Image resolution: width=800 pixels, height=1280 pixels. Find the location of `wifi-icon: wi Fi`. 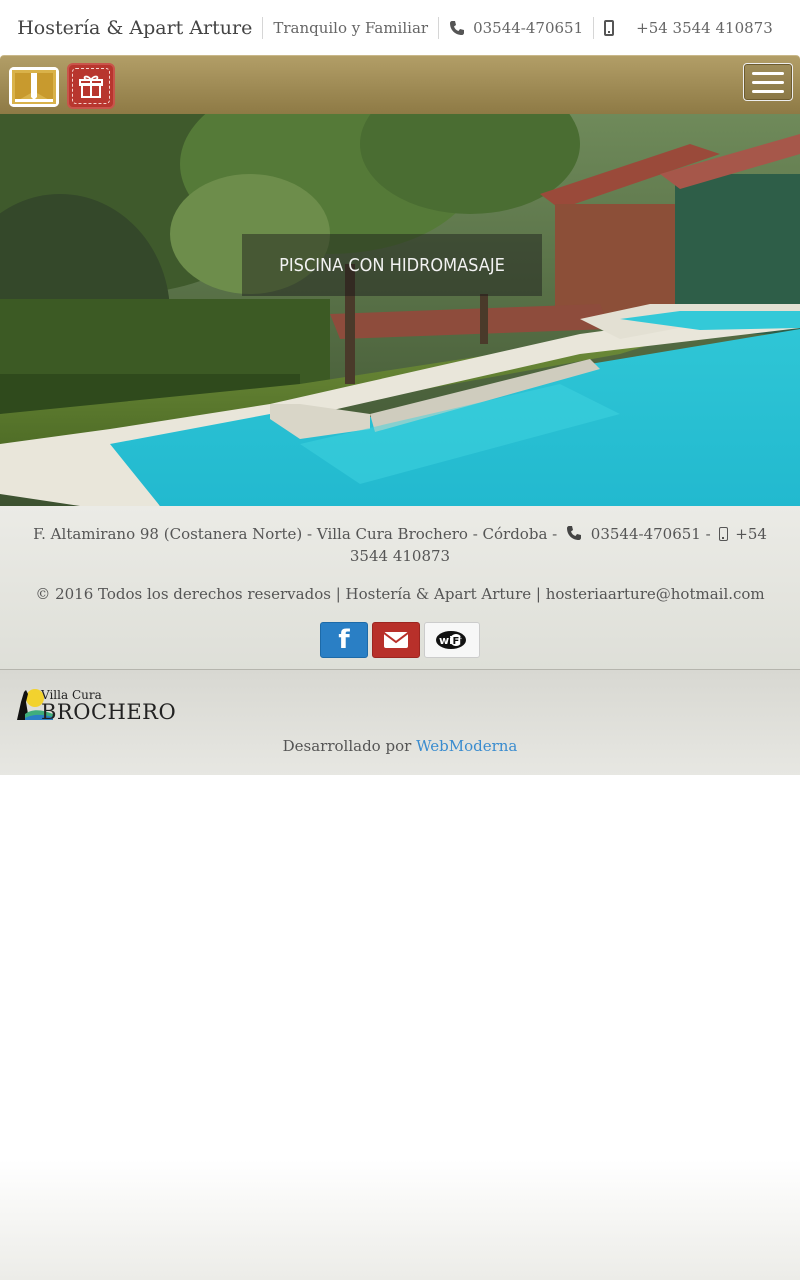

wifi-icon: wi Fi is located at coordinates (451, 640).